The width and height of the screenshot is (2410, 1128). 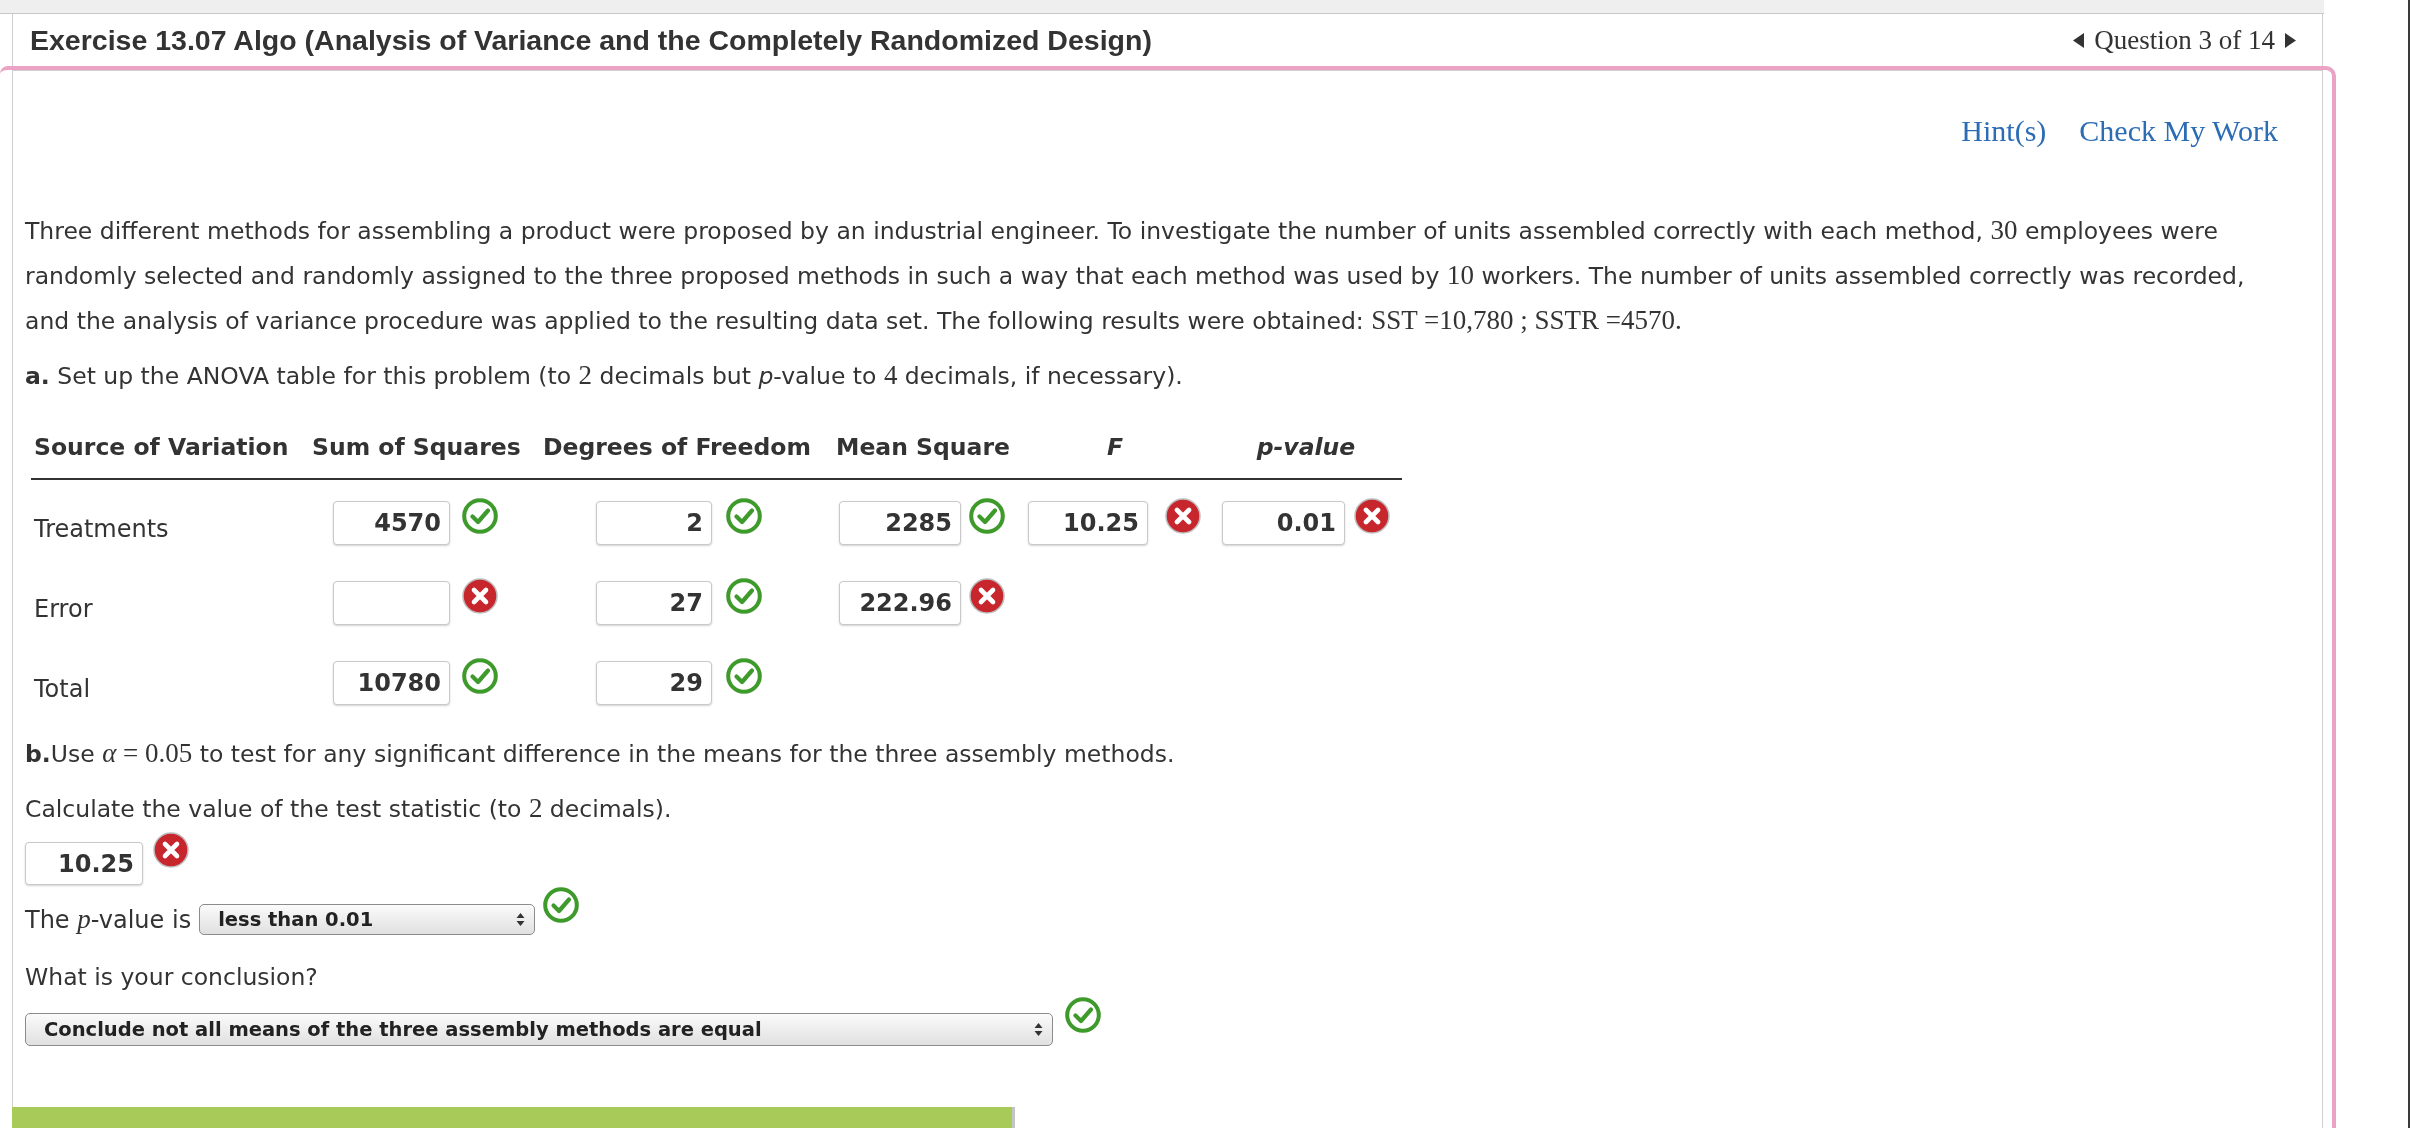 I want to click on column-header: Sum of Squares, so click(x=416, y=447).